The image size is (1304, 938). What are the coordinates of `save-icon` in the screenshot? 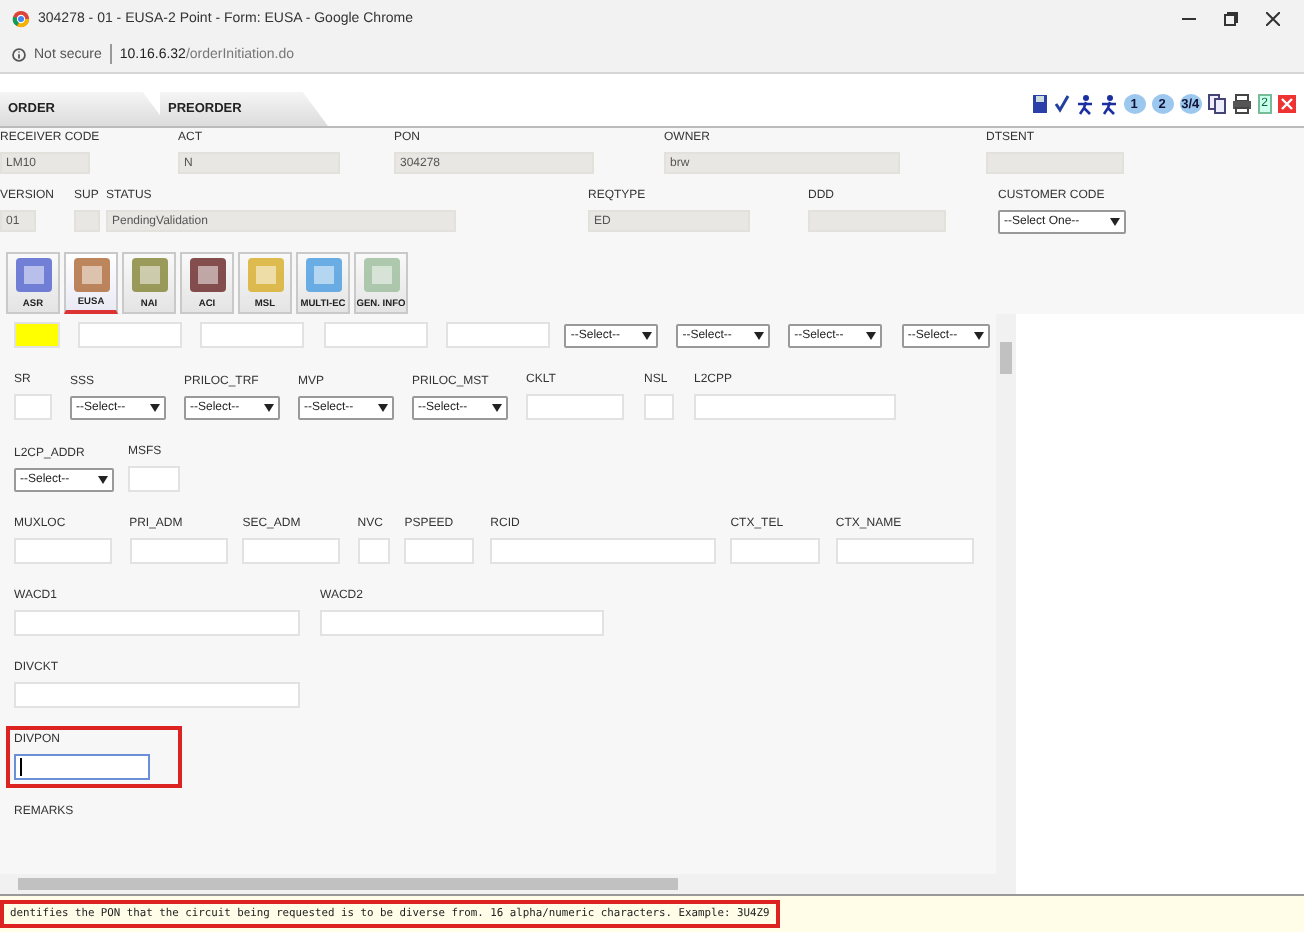 It's located at (1039, 104).